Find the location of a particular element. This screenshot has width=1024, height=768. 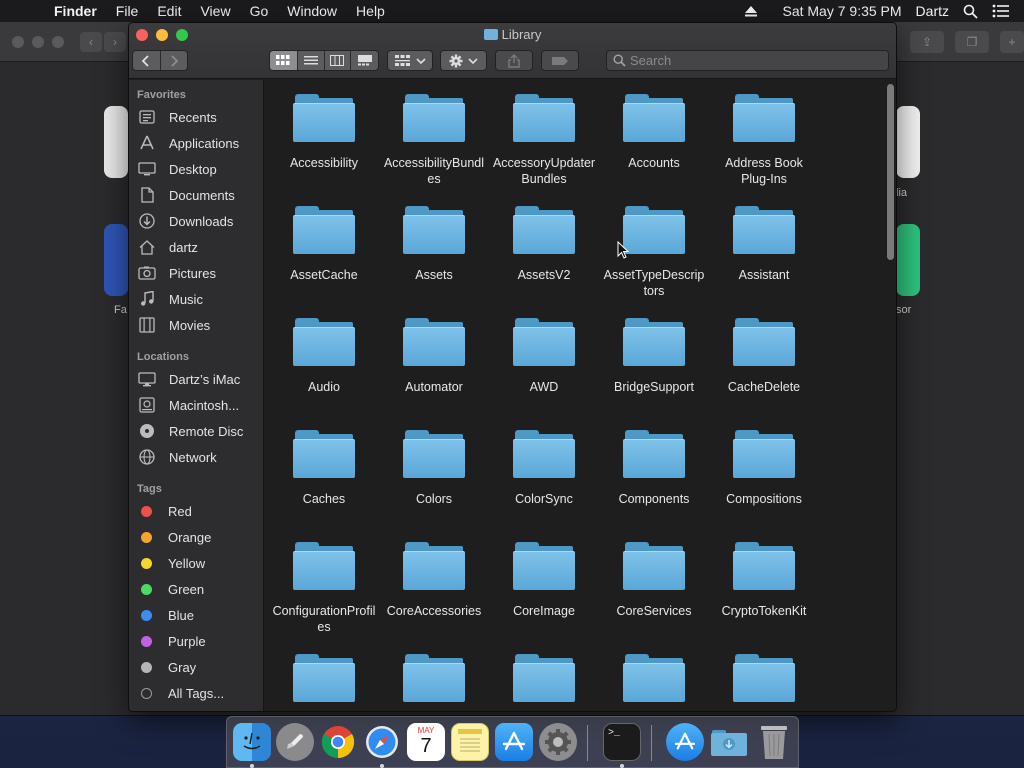

sidebar-item-documents: Documents is located at coordinates (199, 195).